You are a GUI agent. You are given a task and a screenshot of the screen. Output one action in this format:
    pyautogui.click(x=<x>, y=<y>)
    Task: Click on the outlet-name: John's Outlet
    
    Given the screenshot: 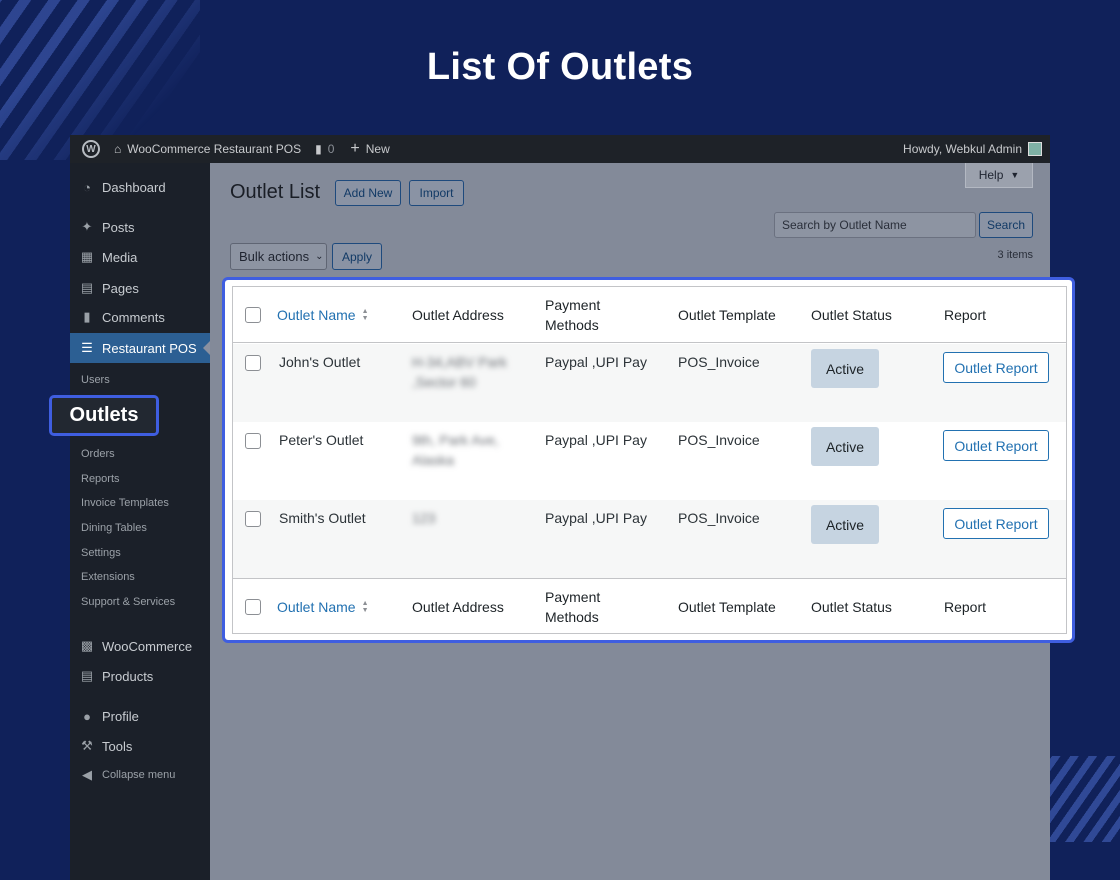 What is the action you would take?
    pyautogui.click(x=319, y=362)
    